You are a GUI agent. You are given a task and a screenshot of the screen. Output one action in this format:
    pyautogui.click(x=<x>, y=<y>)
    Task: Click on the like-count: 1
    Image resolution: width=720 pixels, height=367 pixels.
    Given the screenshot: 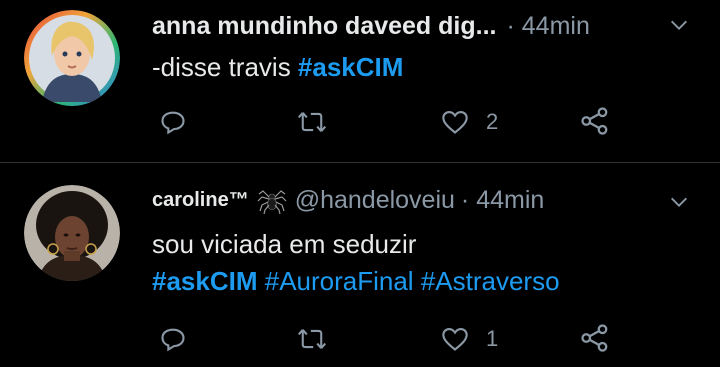 What is the action you would take?
    pyautogui.click(x=492, y=338)
    